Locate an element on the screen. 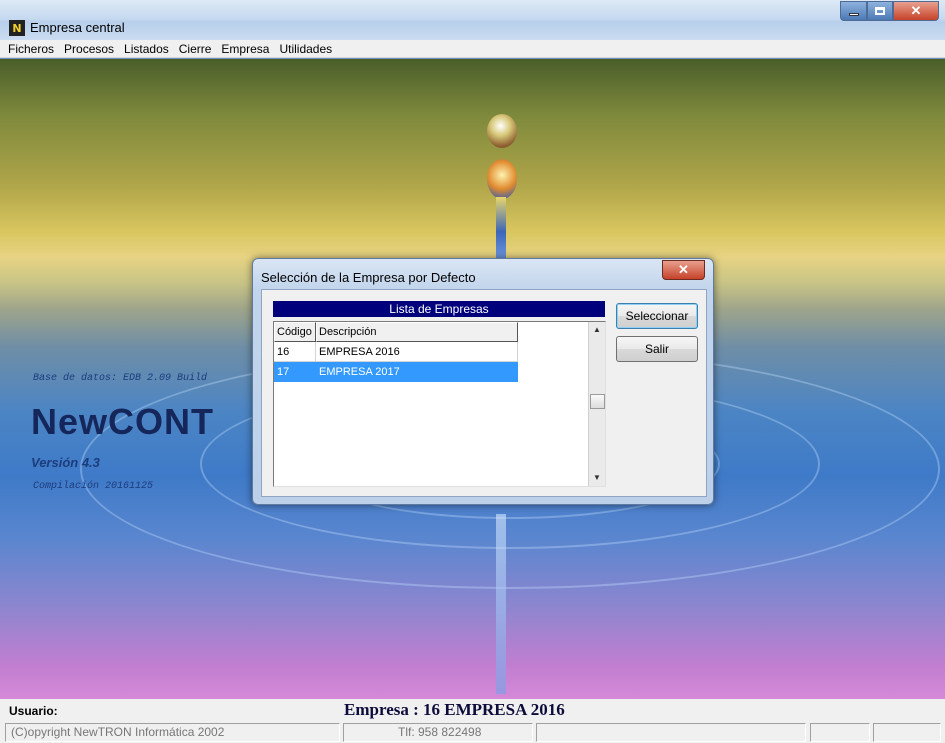  maximize-icon is located at coordinates (880, 11).